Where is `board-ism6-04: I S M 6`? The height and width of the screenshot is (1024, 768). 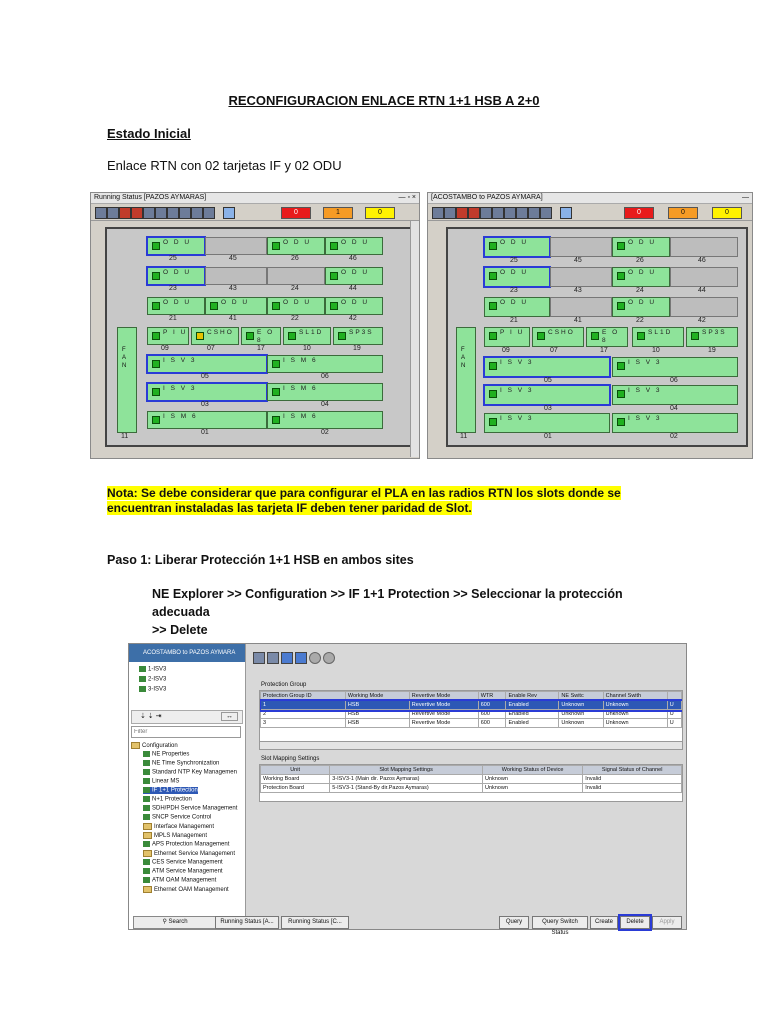 board-ism6-04: I S M 6 is located at coordinates (325, 392).